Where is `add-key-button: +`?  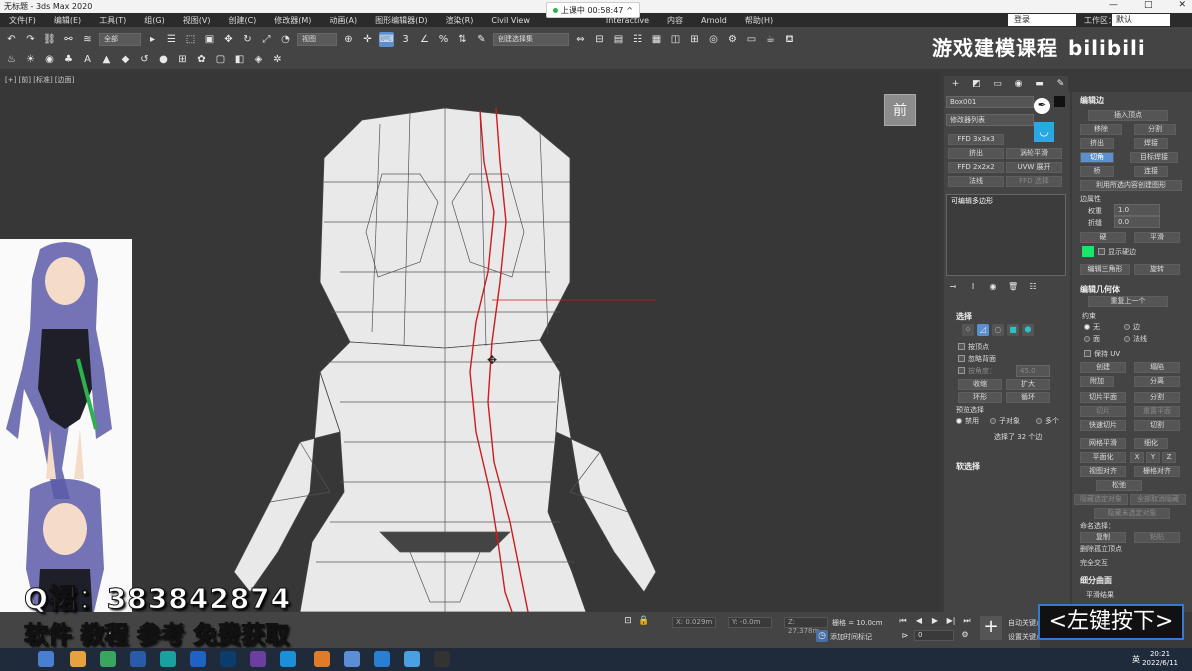 add-key-button: + is located at coordinates (991, 628).